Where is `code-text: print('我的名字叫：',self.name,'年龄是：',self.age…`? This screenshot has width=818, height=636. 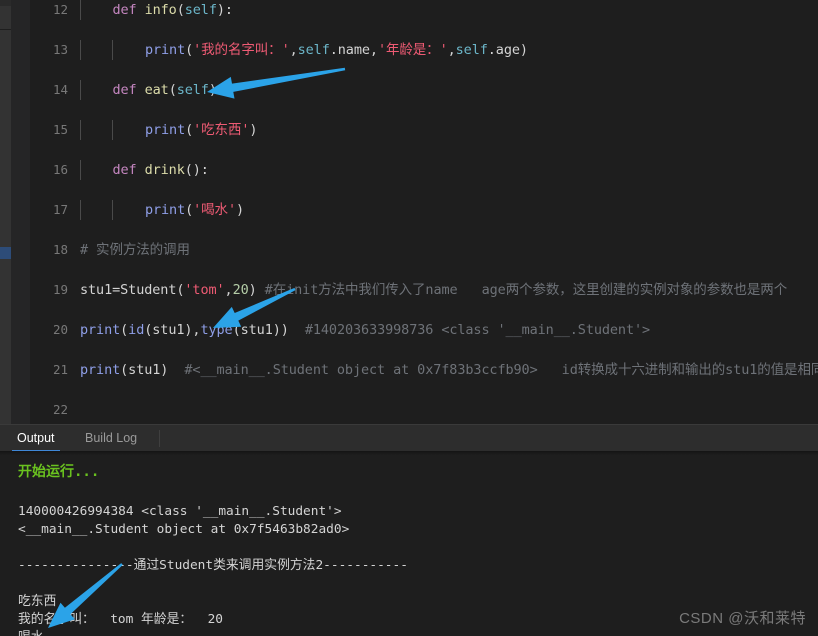 code-text: print('我的名字叫：',self.name,'年龄是：',self.age… is located at coordinates (336, 50).